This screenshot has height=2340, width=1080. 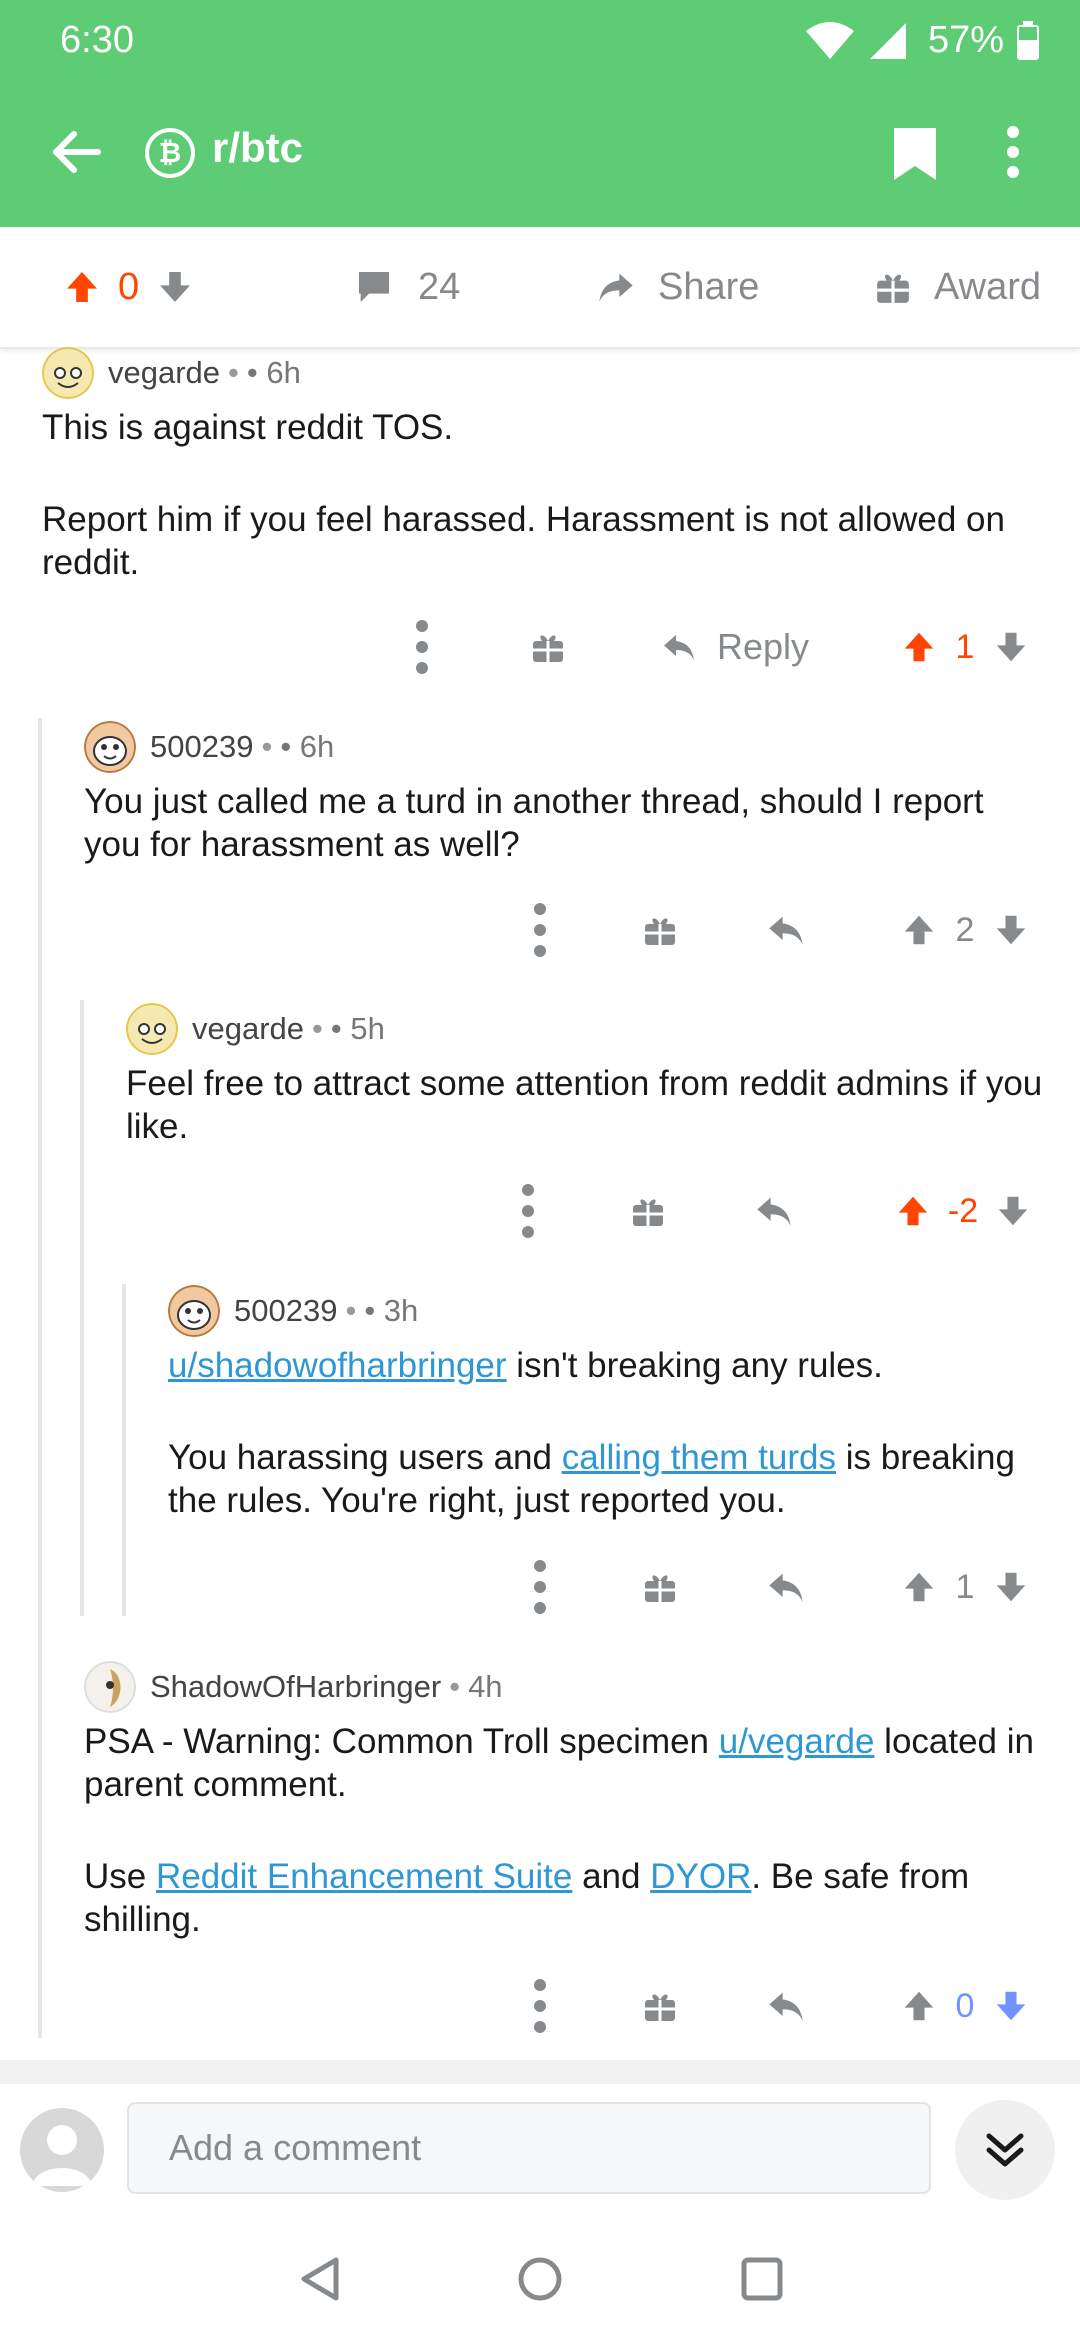 I want to click on comments-count: 24, so click(x=439, y=286).